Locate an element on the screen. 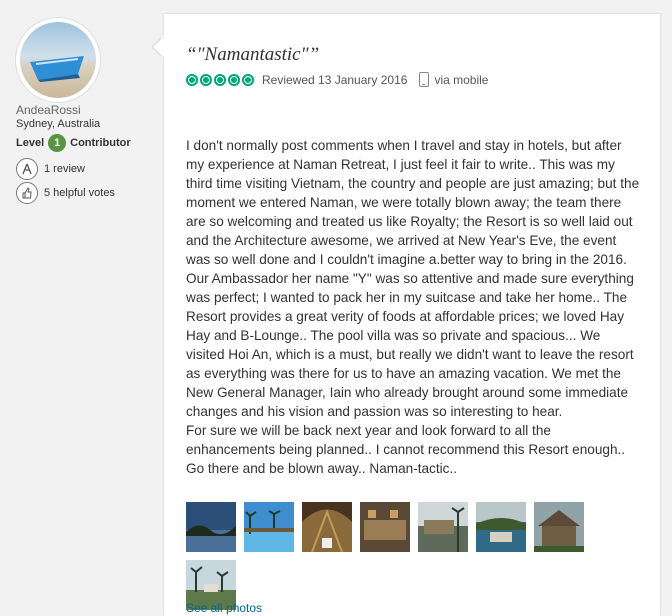 Image resolution: width=672 pixels, height=616 pixels. review-count: 1 review is located at coordinates (50, 169).